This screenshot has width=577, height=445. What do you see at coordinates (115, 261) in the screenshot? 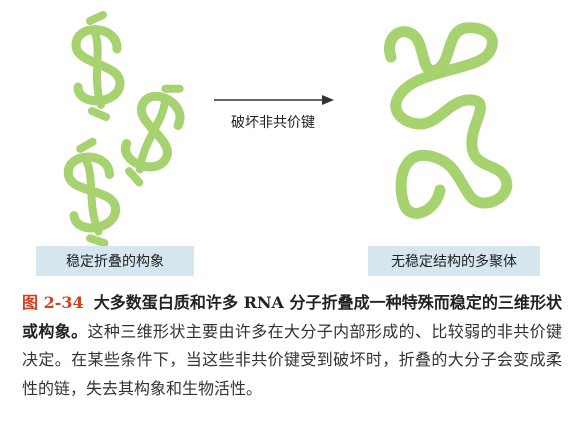
I see `stable-conformation-label: 稳定折叠的构象` at bounding box center [115, 261].